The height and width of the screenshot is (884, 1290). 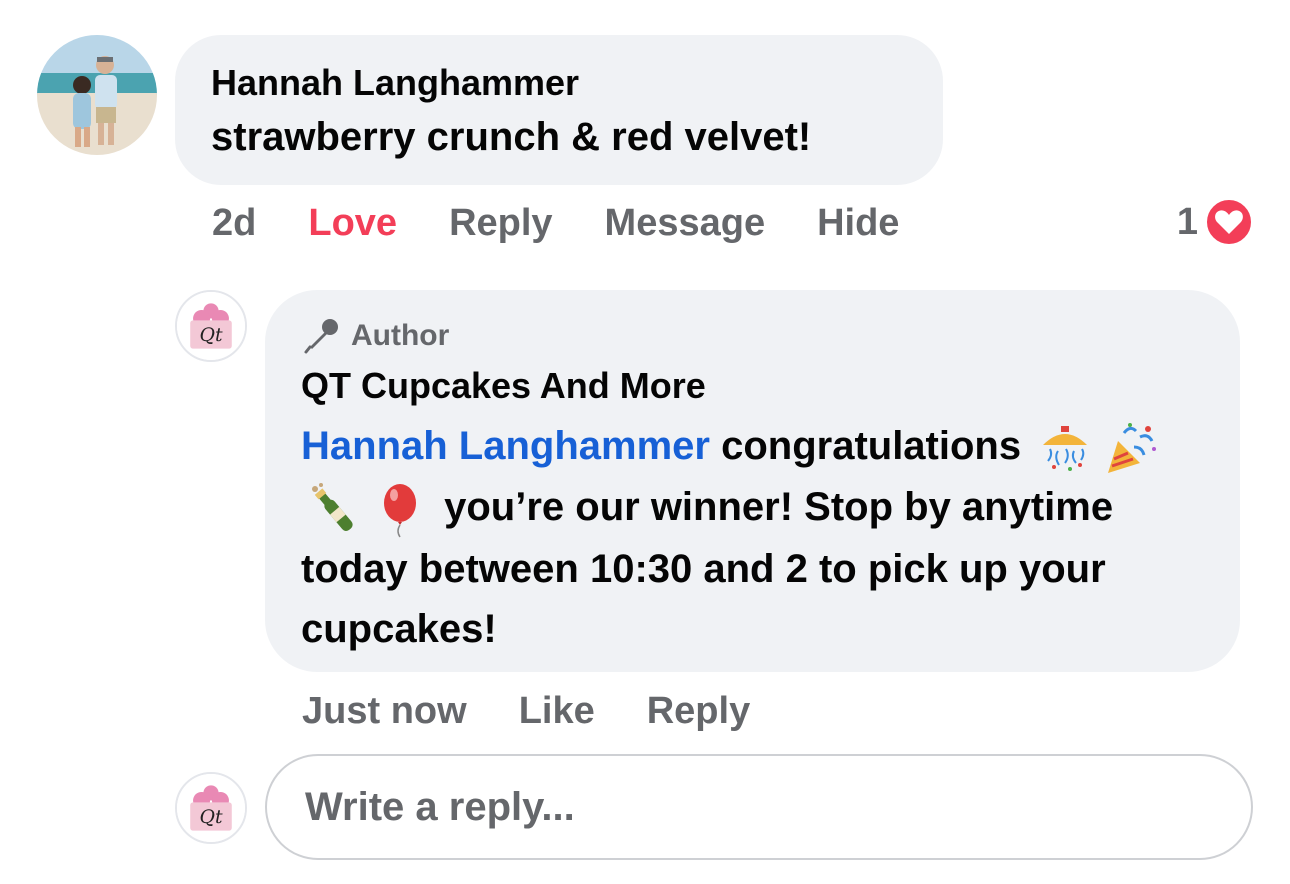 What do you see at coordinates (871, 446) in the screenshot?
I see `reply-text-part: congratulations` at bounding box center [871, 446].